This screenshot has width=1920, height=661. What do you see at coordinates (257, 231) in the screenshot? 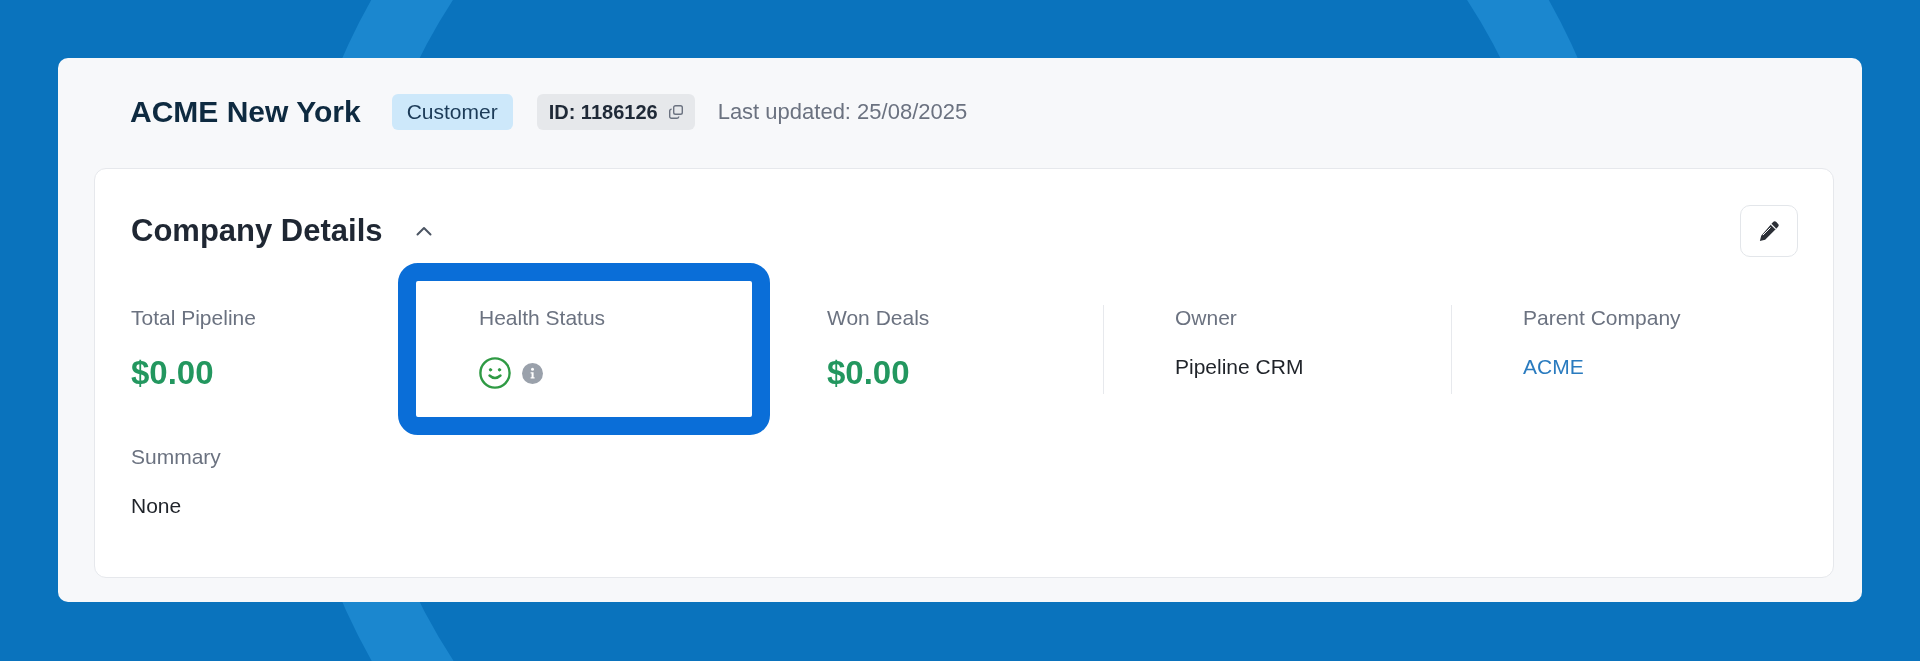
I see `section-title: Company Details` at bounding box center [257, 231].